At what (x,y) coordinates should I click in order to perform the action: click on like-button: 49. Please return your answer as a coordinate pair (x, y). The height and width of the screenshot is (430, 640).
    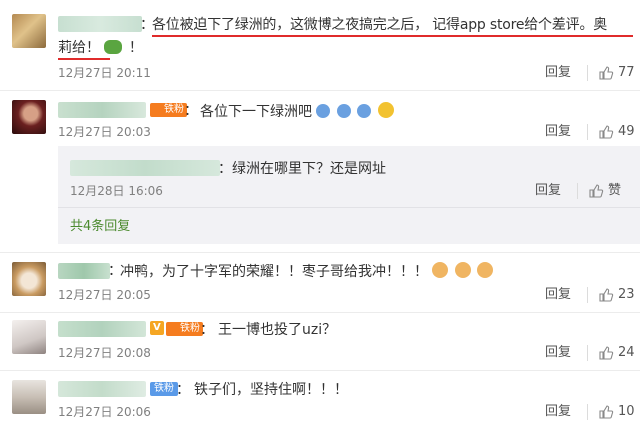
    Looking at the image, I should click on (616, 132).